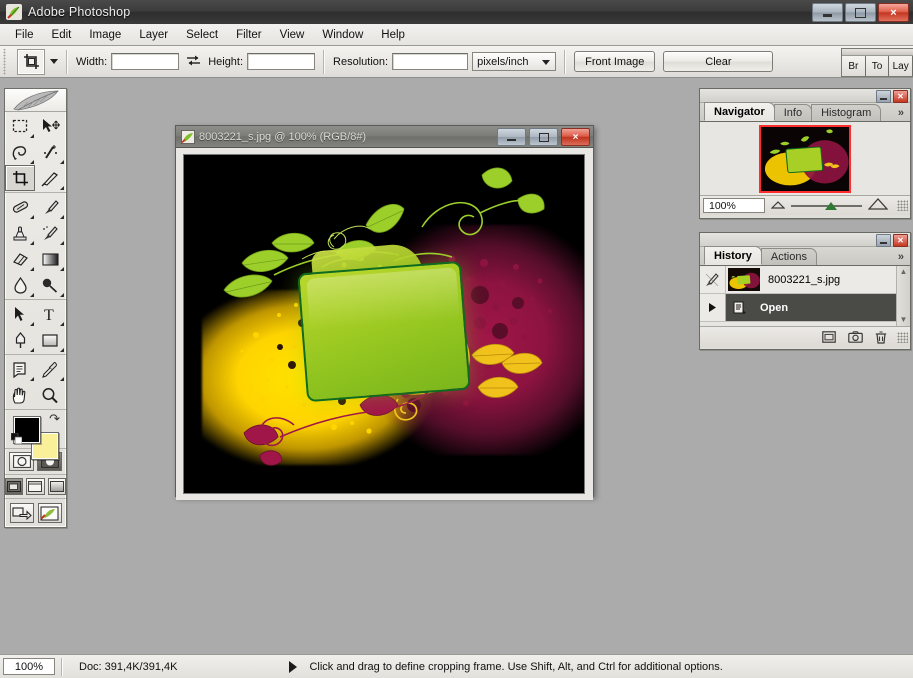  Describe the element at coordinates (902, 337) in the screenshot. I see `history-resize-grip` at that location.